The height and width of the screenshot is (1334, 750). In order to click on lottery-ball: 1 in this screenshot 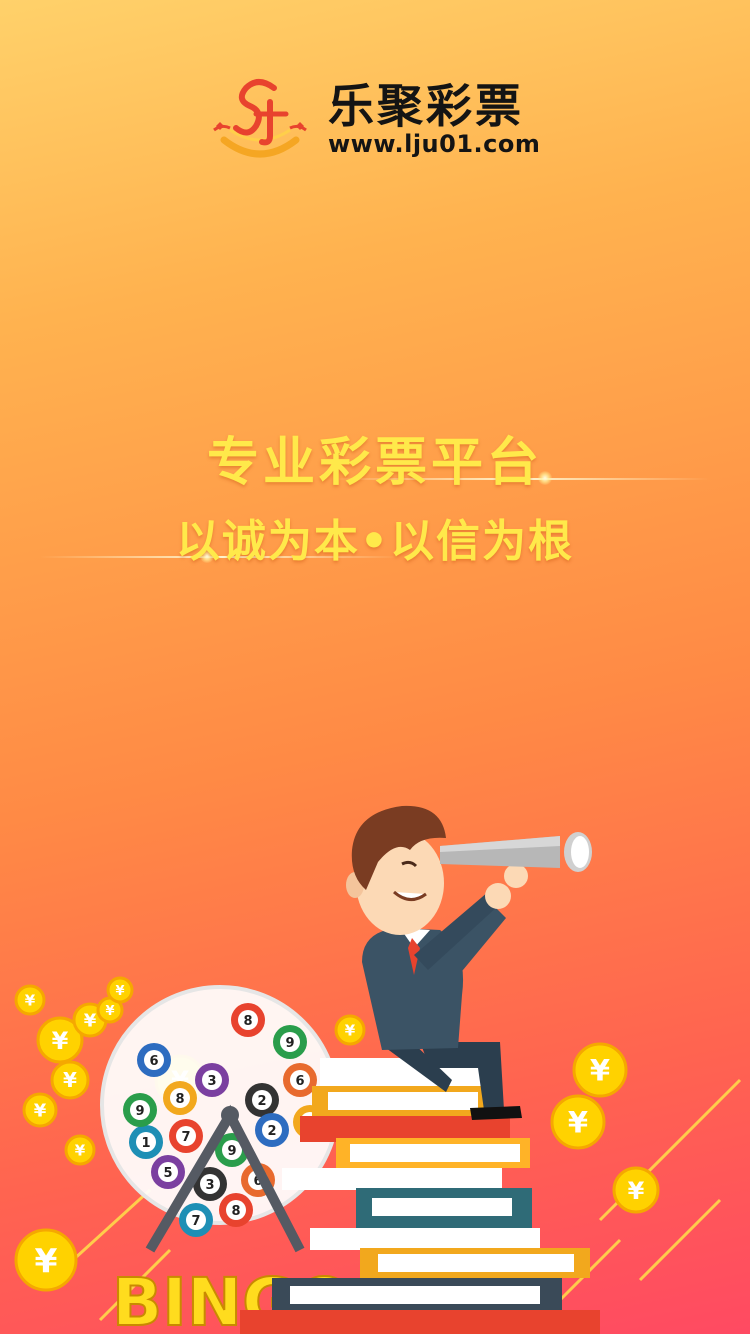, I will do `click(146, 1142)`.